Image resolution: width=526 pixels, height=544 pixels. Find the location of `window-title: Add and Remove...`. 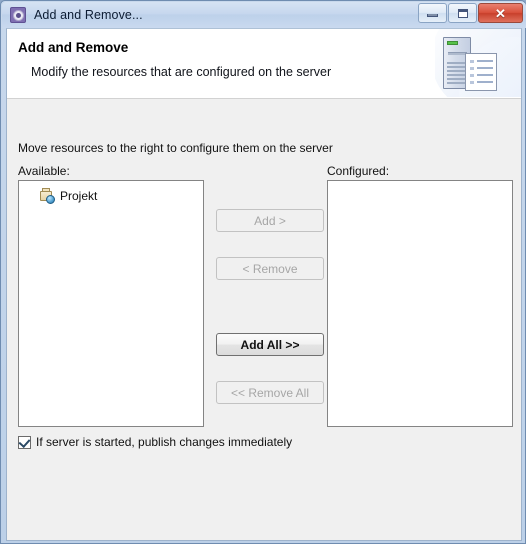

window-title: Add and Remove... is located at coordinates (88, 15).